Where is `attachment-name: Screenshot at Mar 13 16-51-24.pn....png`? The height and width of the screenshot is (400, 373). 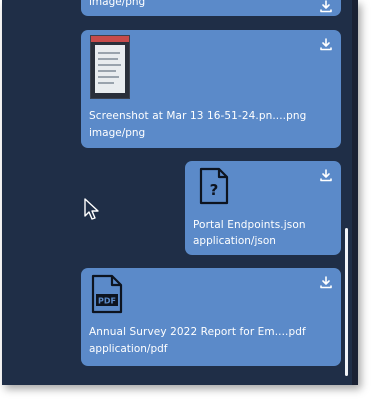 attachment-name: Screenshot at Mar 13 16-51-24.pn....png is located at coordinates (198, 116).